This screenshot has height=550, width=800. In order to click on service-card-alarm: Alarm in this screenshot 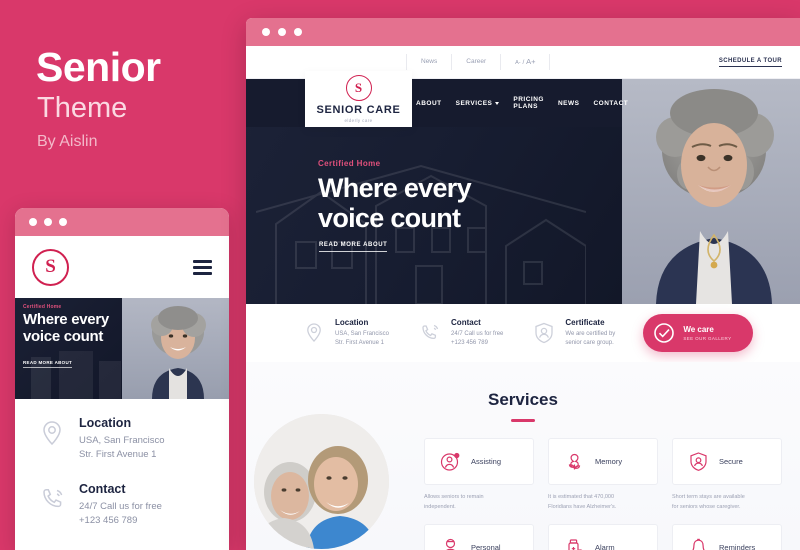, I will do `click(603, 537)`.